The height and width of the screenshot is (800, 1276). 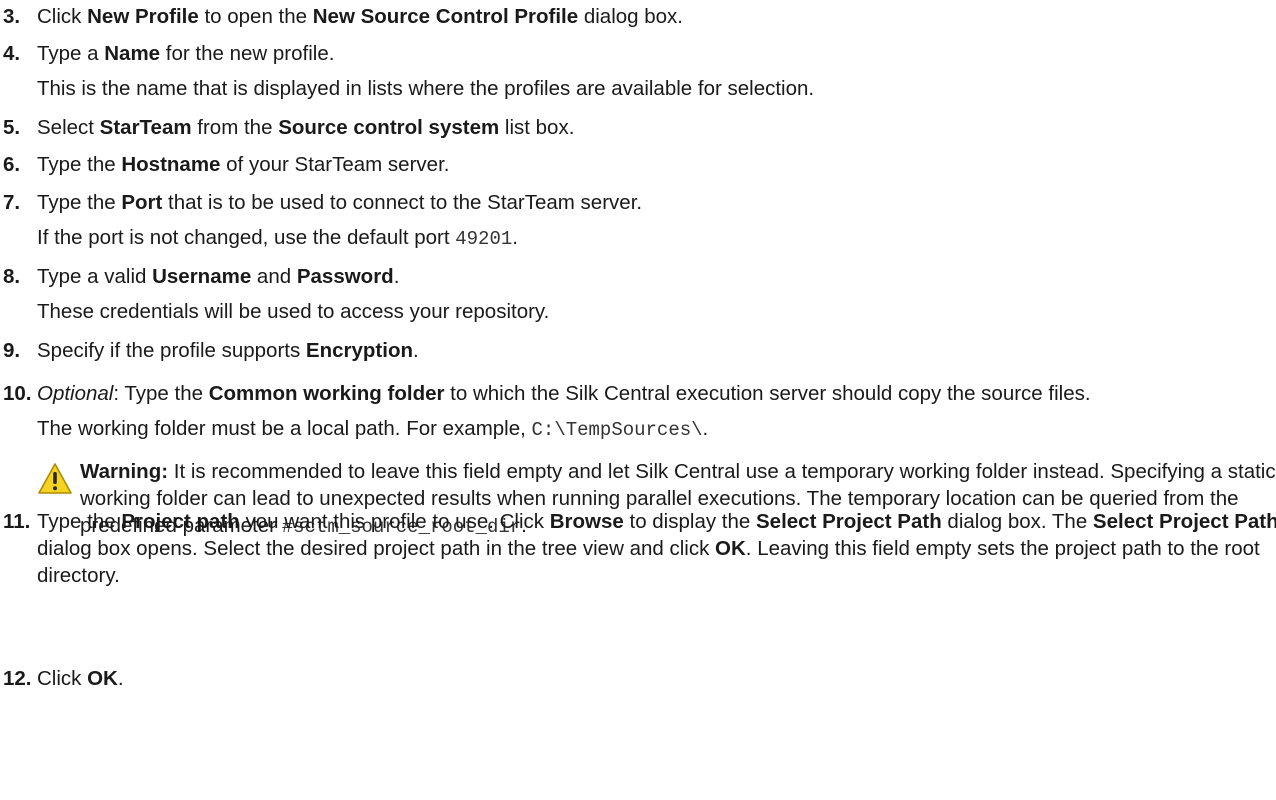 What do you see at coordinates (12, 16) in the screenshot?
I see `step-number: 3.` at bounding box center [12, 16].